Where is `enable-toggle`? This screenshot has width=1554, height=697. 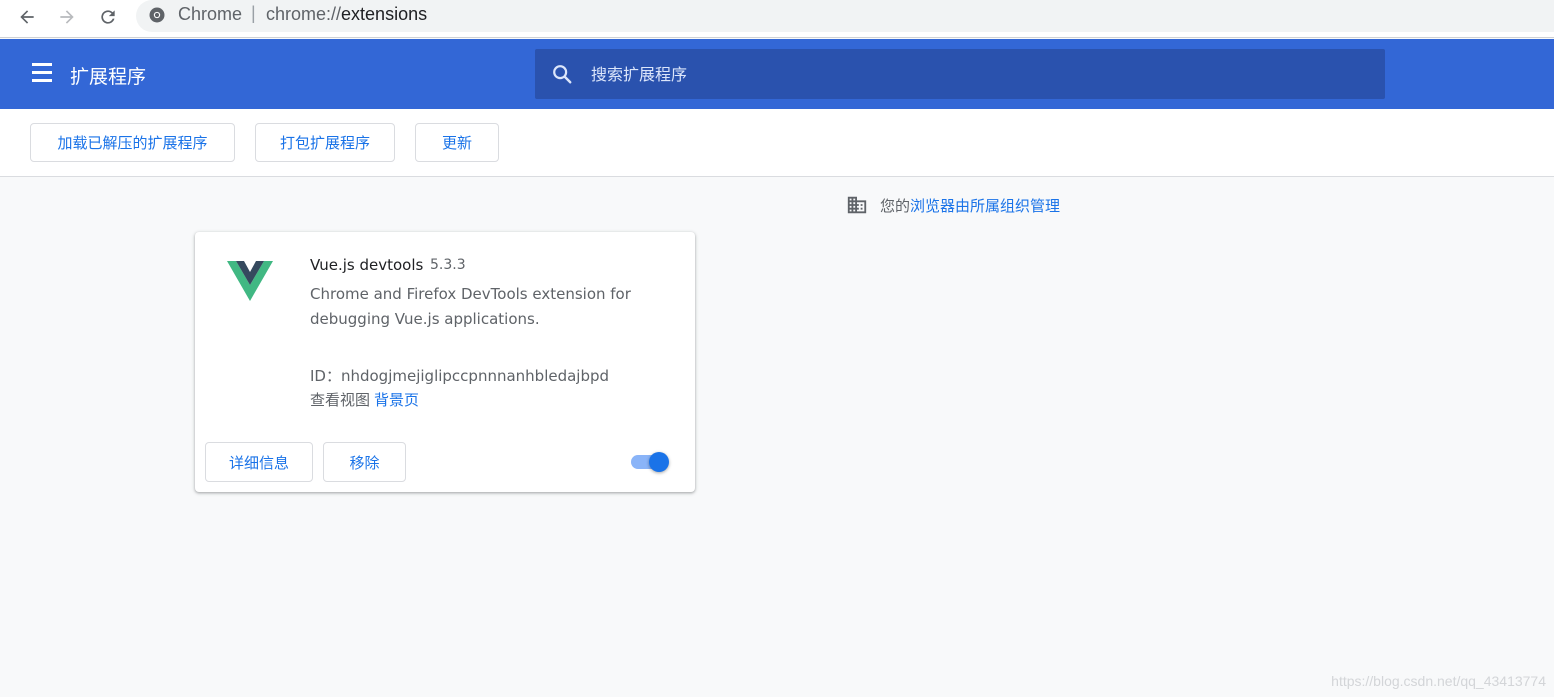
enable-toggle is located at coordinates (651, 462).